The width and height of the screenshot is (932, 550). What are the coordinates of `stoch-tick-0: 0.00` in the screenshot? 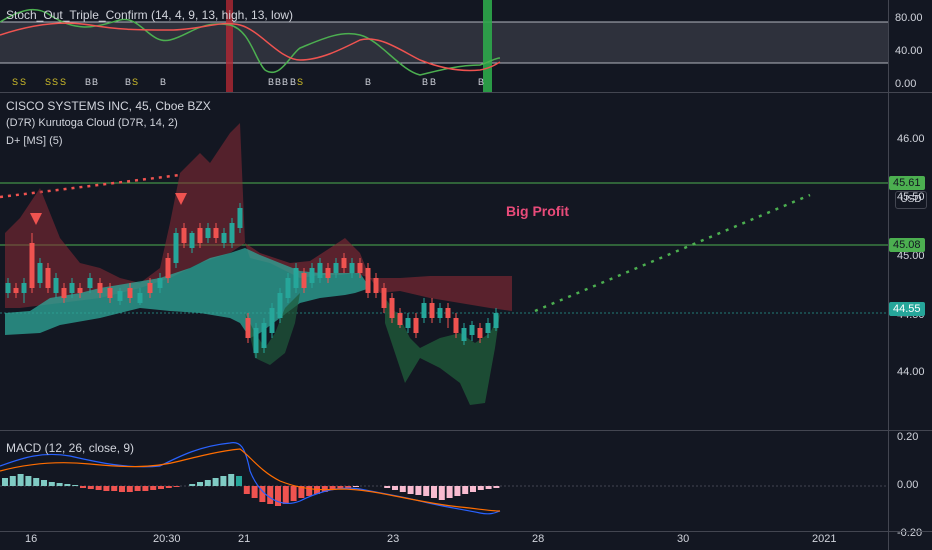 It's located at (906, 84).